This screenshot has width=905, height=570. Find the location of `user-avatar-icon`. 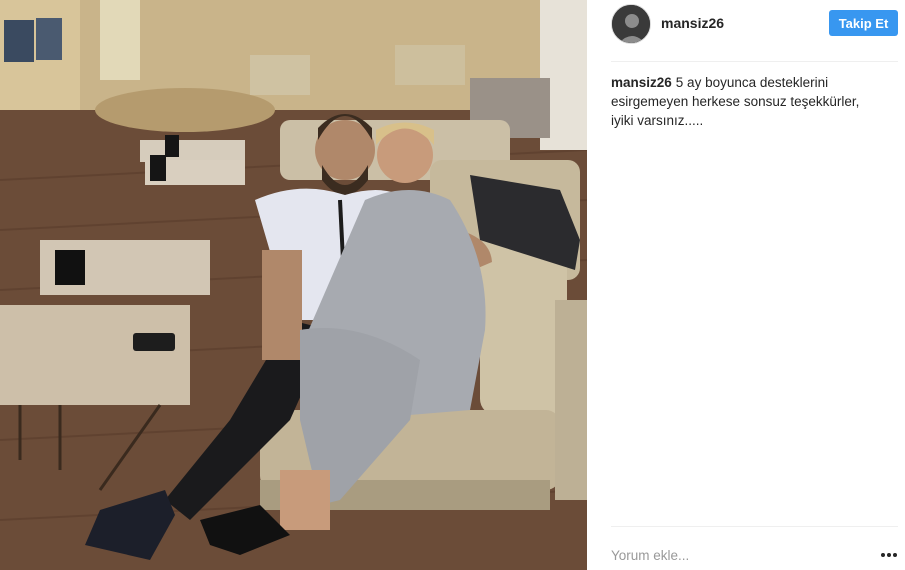

user-avatar-icon is located at coordinates (631, 24).